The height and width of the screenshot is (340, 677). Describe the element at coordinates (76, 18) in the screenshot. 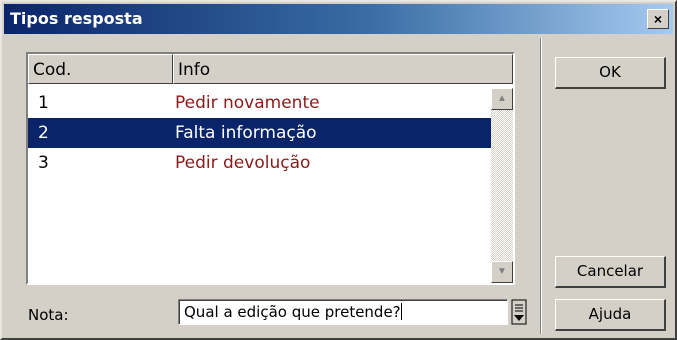

I see `window-title: Tipos resposta` at that location.